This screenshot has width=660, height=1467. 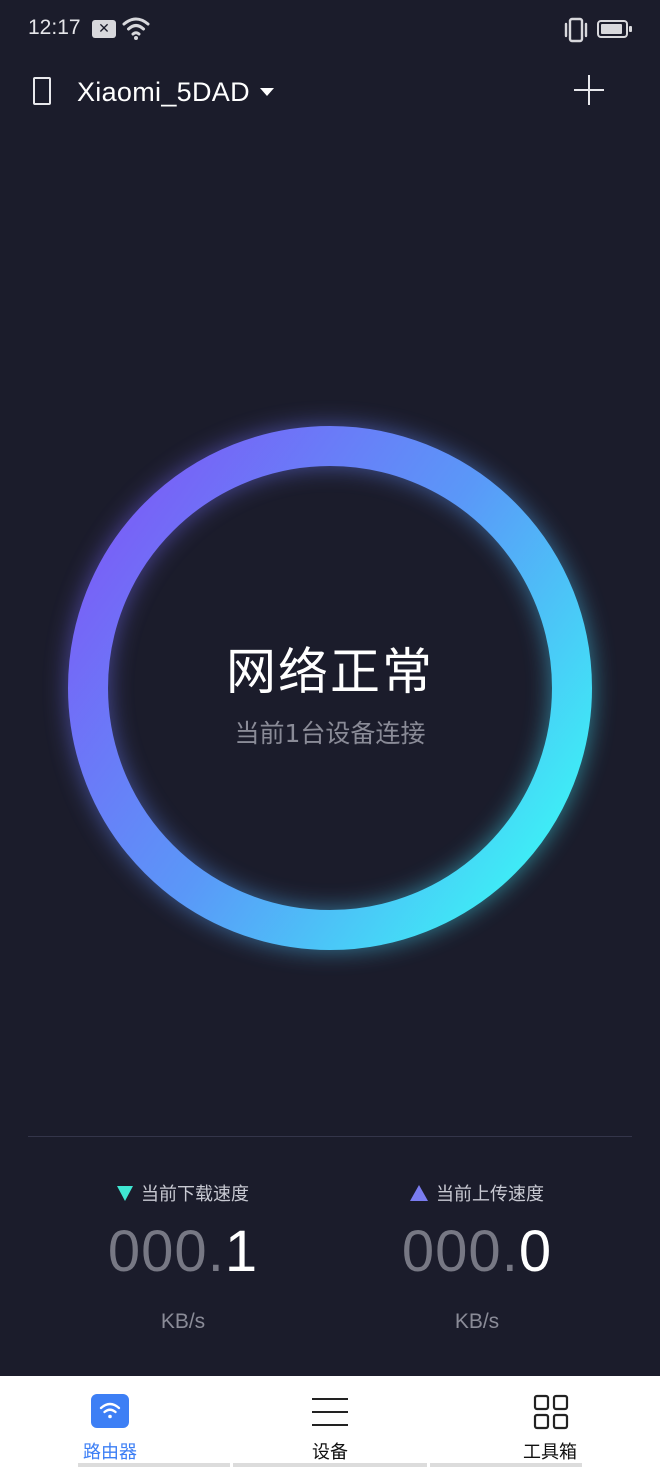 I want to click on header: Xiaomi_5DAD, so click(x=330, y=92).